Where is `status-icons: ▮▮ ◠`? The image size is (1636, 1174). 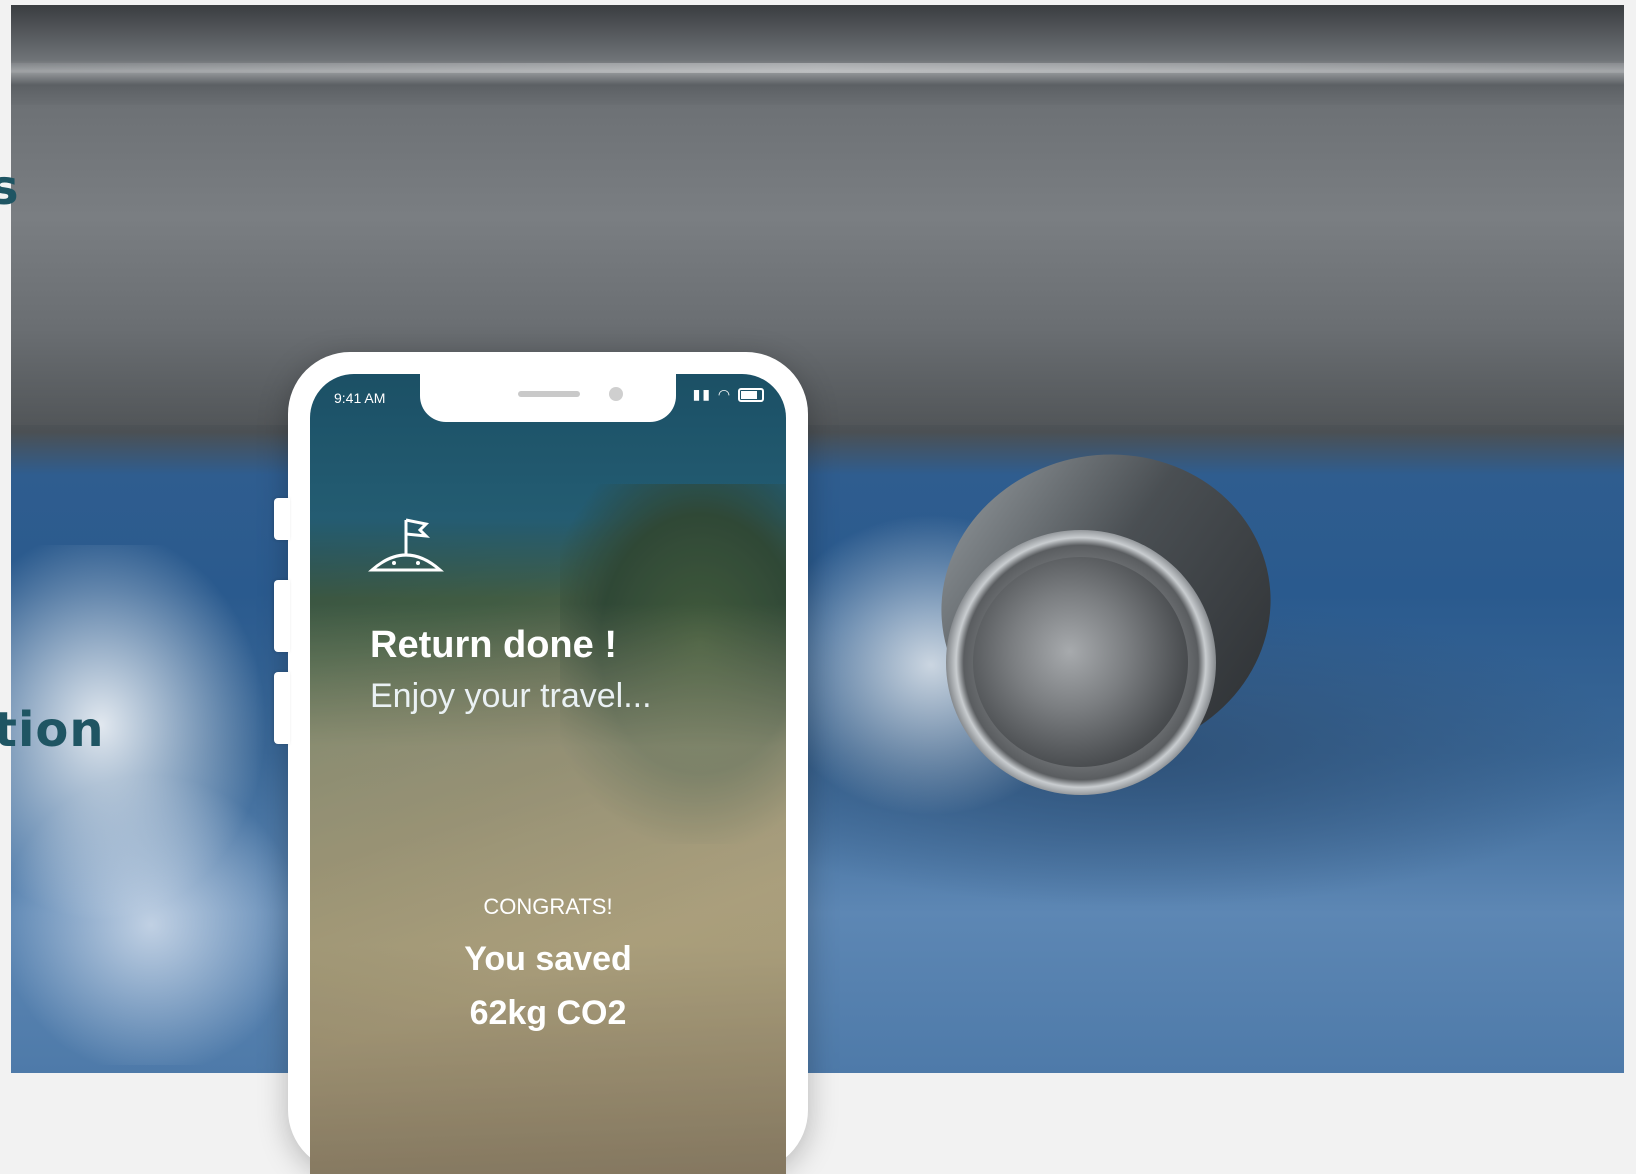
status-icons: ▮▮ ◠ is located at coordinates (728, 394).